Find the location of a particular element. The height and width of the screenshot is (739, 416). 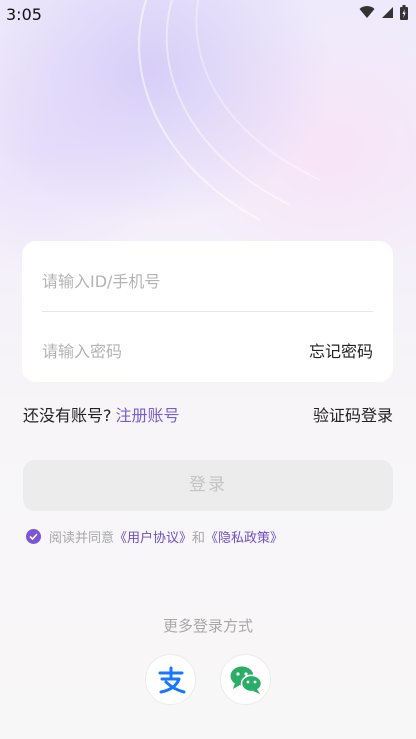

agreement-prefix: 阅读并同意 is located at coordinates (82, 538).